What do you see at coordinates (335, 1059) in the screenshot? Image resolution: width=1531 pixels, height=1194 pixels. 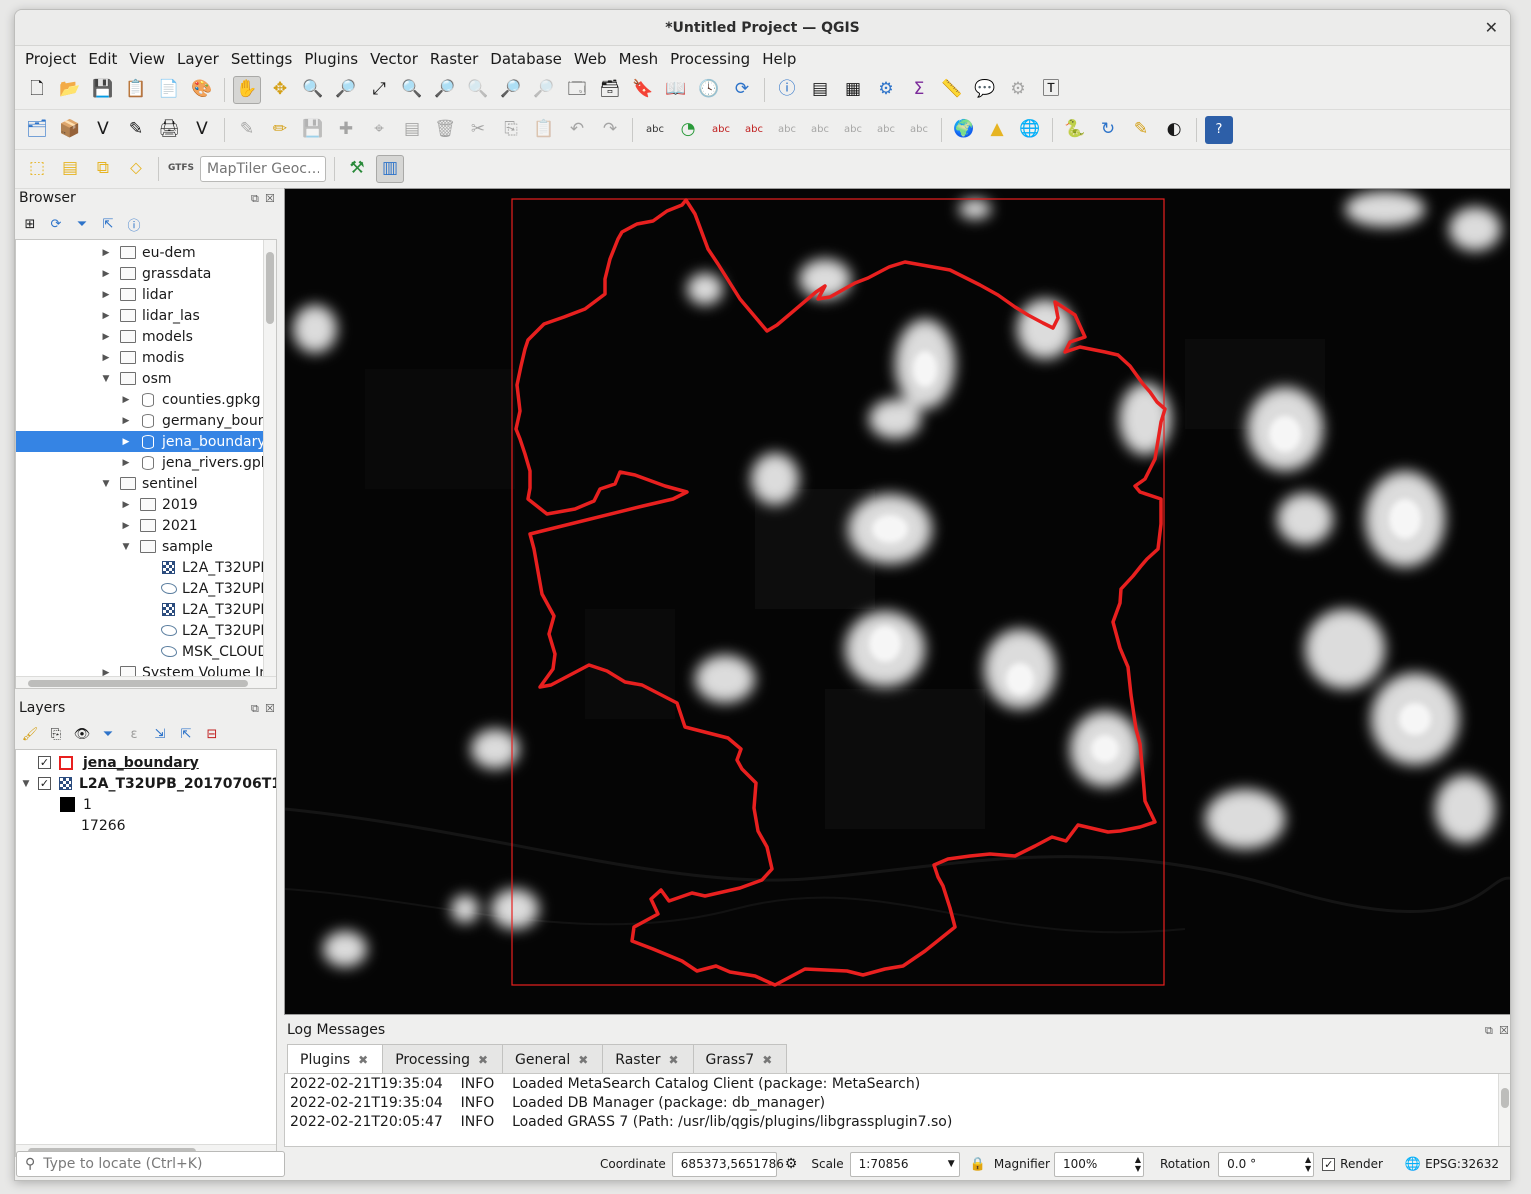 I see `tab-plugins: Plugins ✖` at bounding box center [335, 1059].